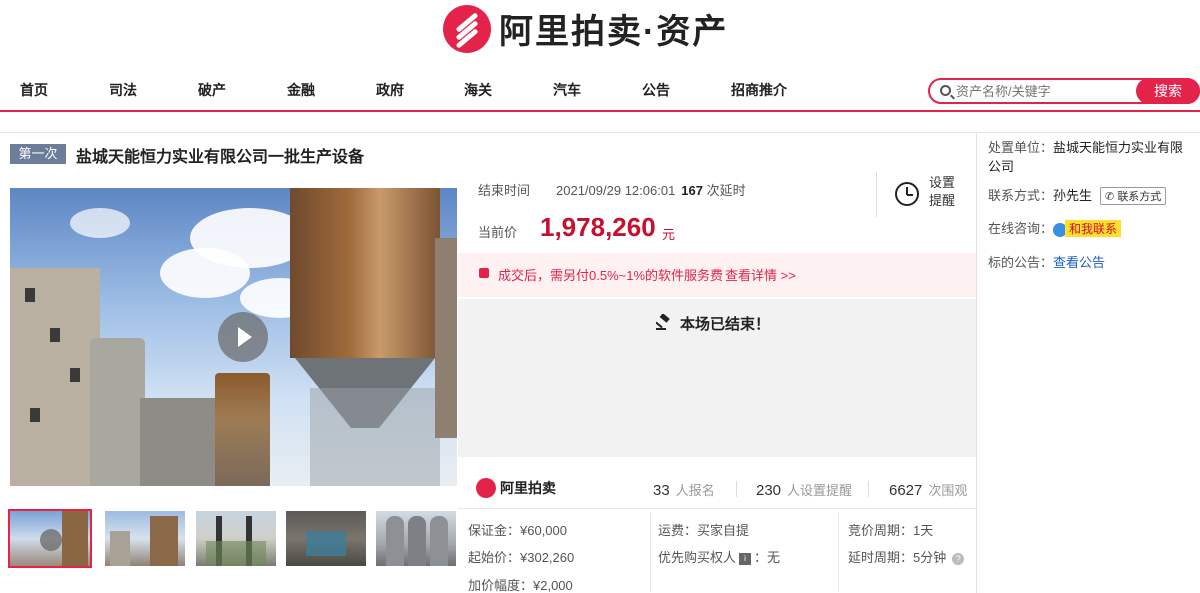  I want to click on gift-icon, so click(484, 273).